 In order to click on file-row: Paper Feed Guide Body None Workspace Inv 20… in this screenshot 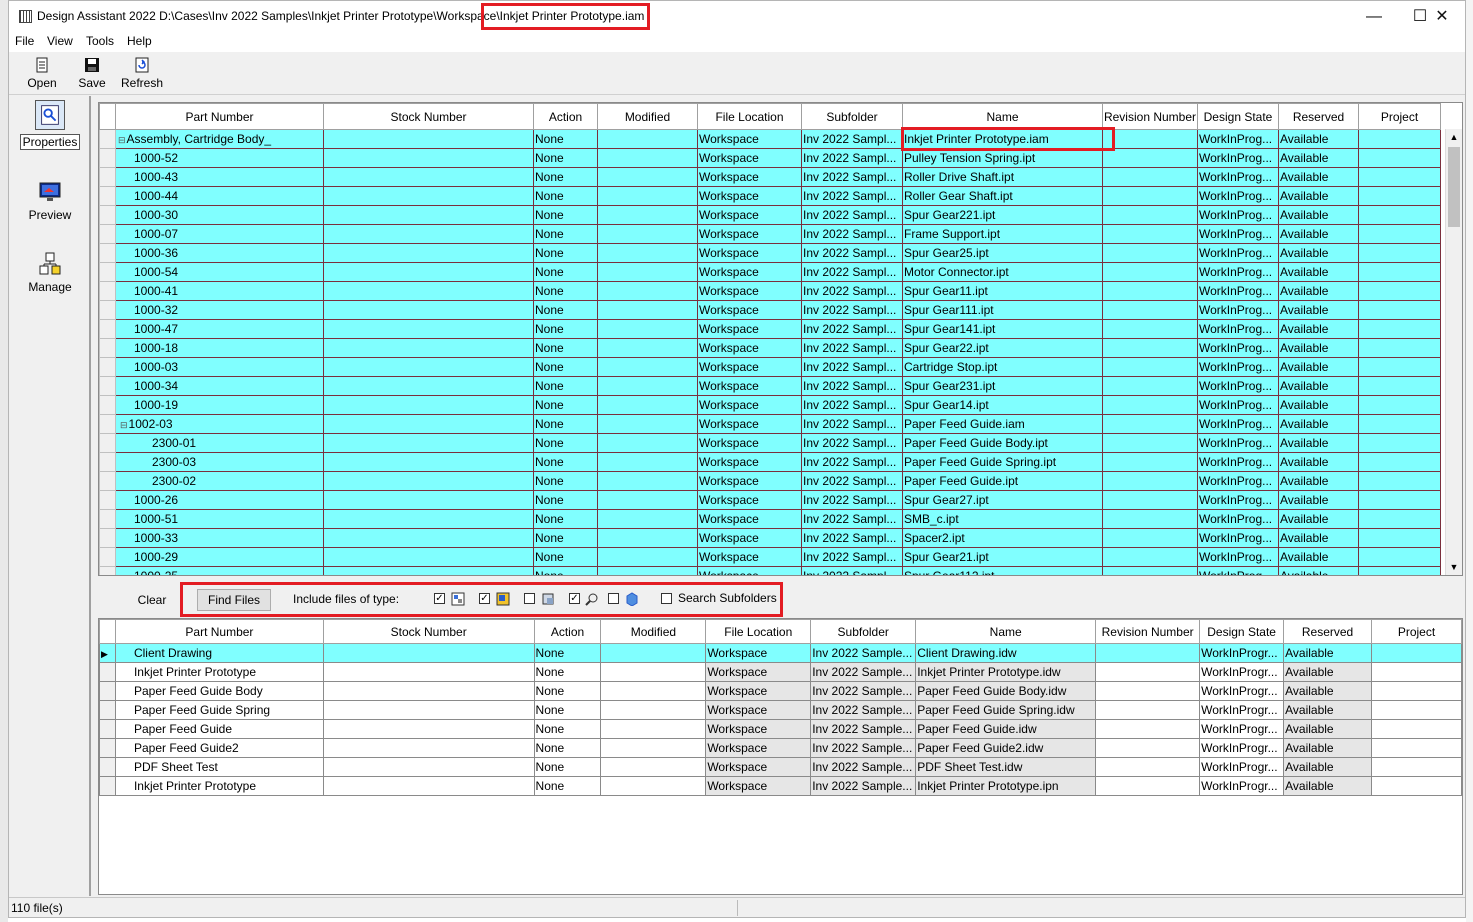, I will do `click(780, 691)`.